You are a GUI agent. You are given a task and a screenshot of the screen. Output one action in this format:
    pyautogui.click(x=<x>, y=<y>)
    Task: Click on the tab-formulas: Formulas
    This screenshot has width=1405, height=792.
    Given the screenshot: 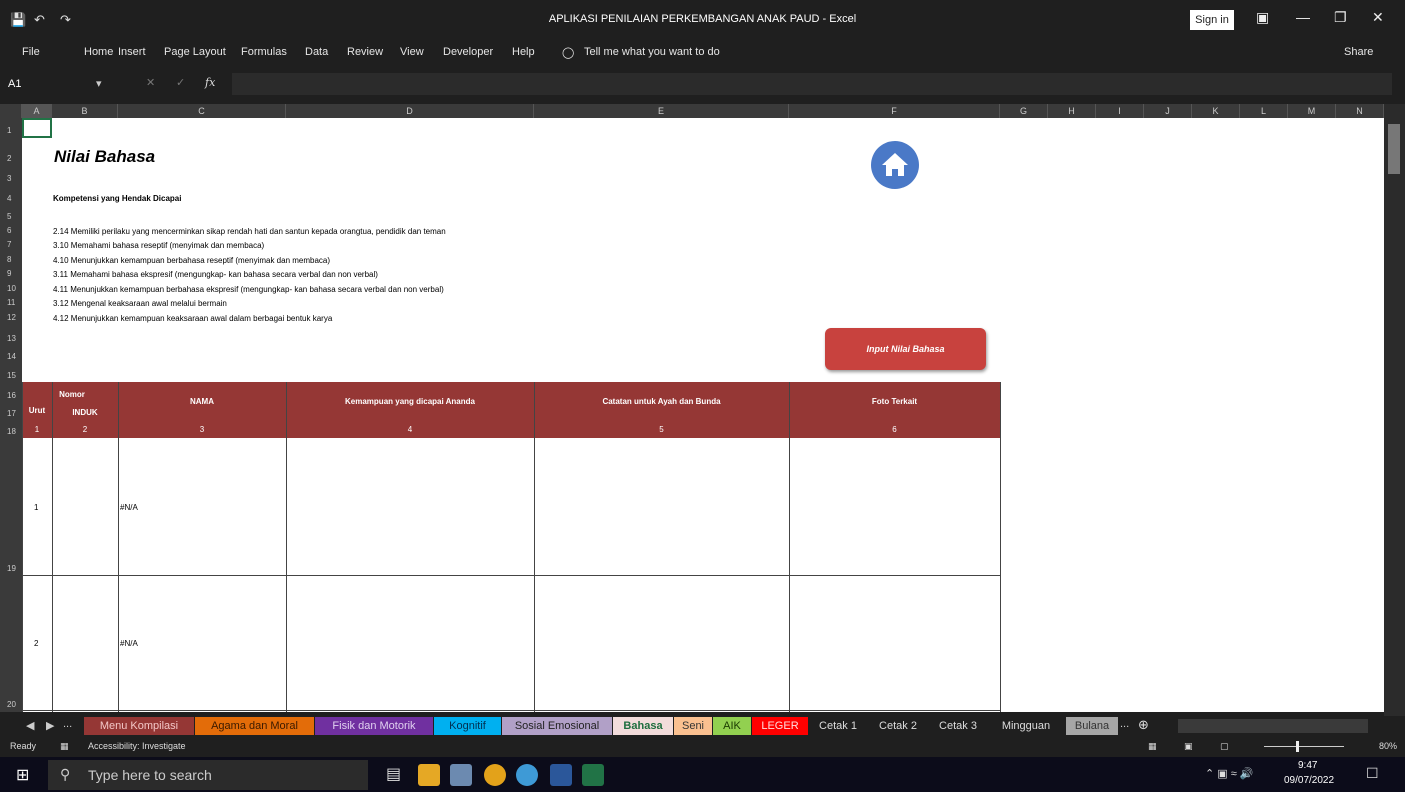 What is the action you would take?
    pyautogui.click(x=264, y=52)
    